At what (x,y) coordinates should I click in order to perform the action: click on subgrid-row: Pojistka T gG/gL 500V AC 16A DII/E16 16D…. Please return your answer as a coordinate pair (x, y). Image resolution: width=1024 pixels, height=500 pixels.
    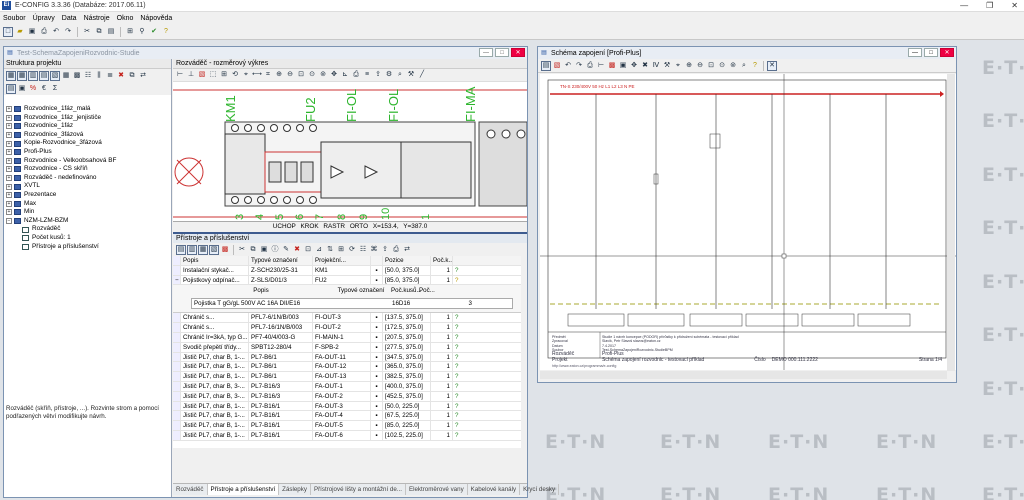
    Looking at the image, I should click on (352, 304).